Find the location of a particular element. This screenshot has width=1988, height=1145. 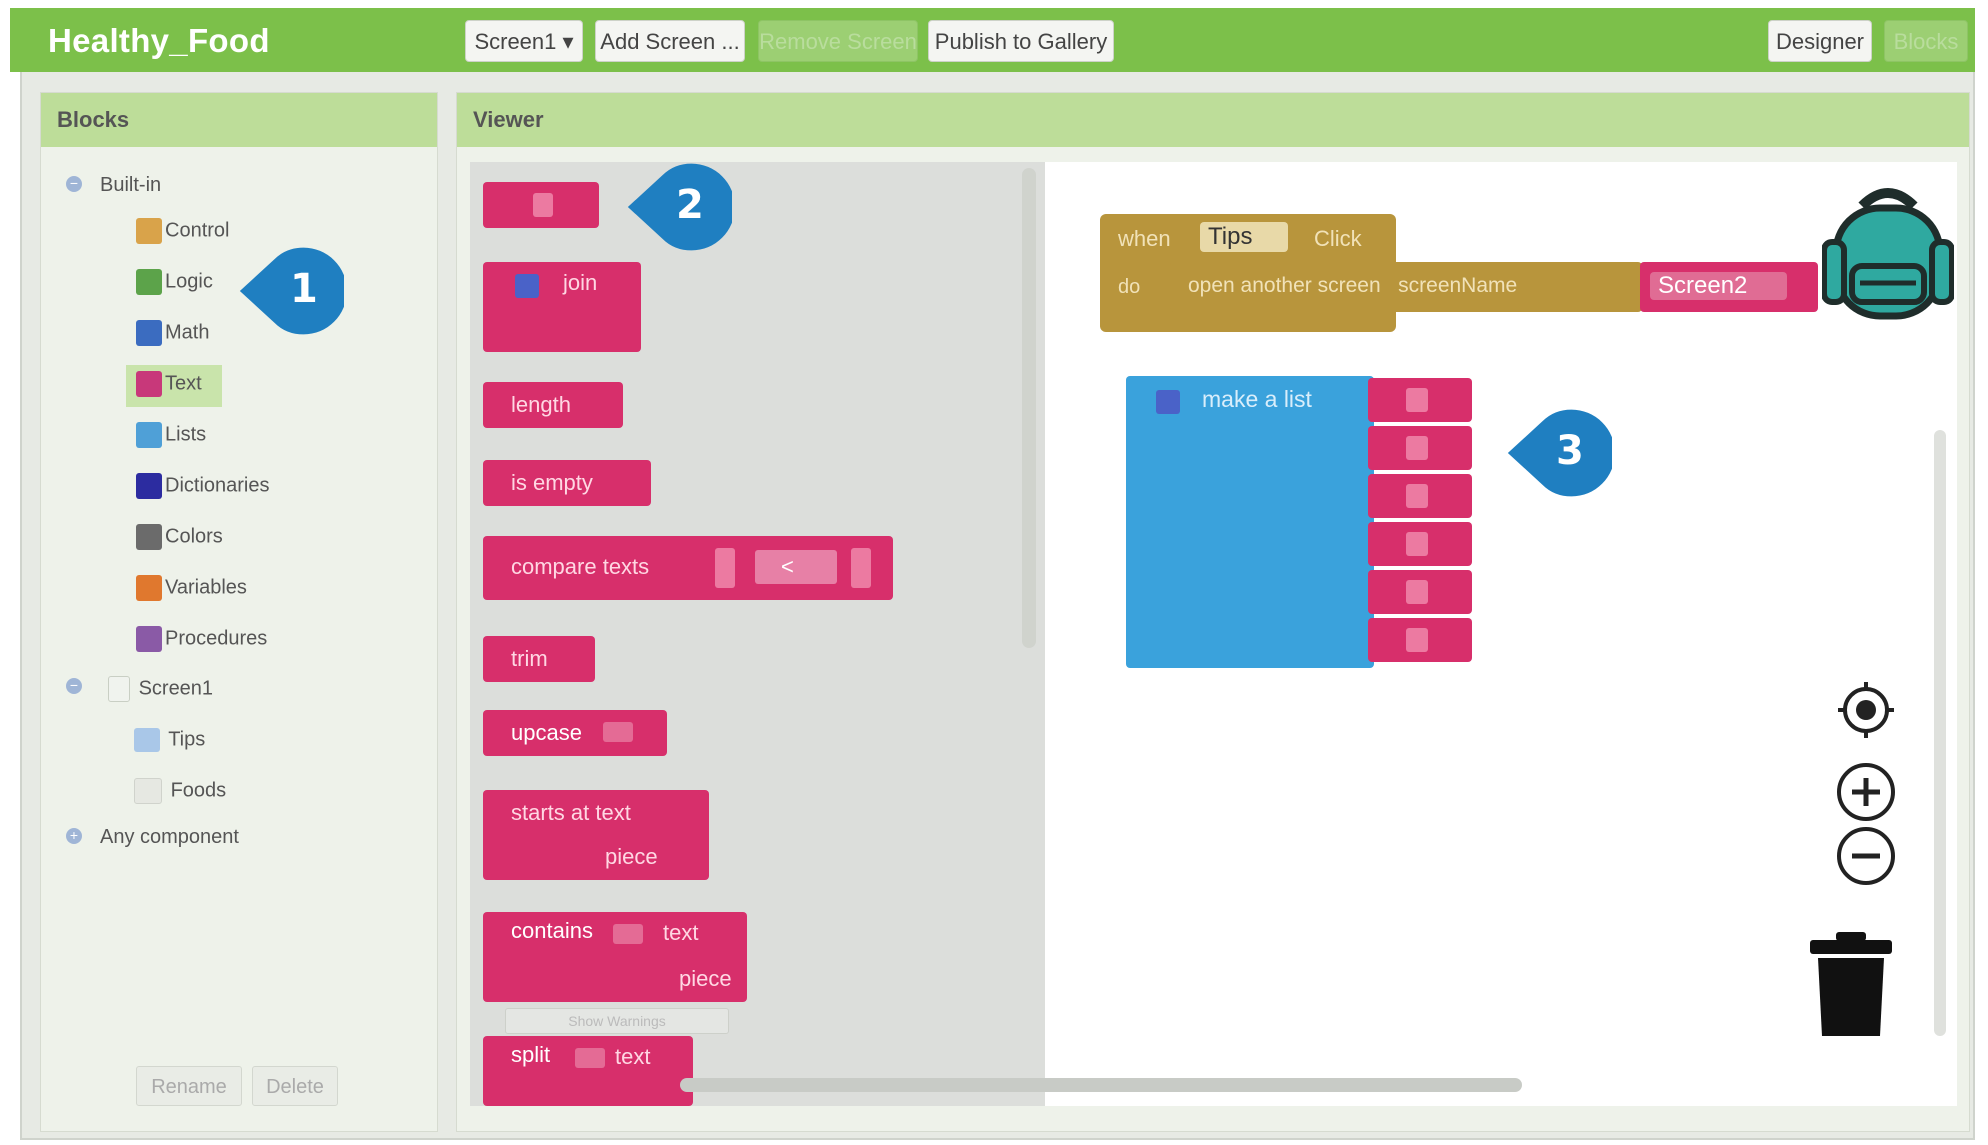

recenter-icon is located at coordinates (1866, 710).